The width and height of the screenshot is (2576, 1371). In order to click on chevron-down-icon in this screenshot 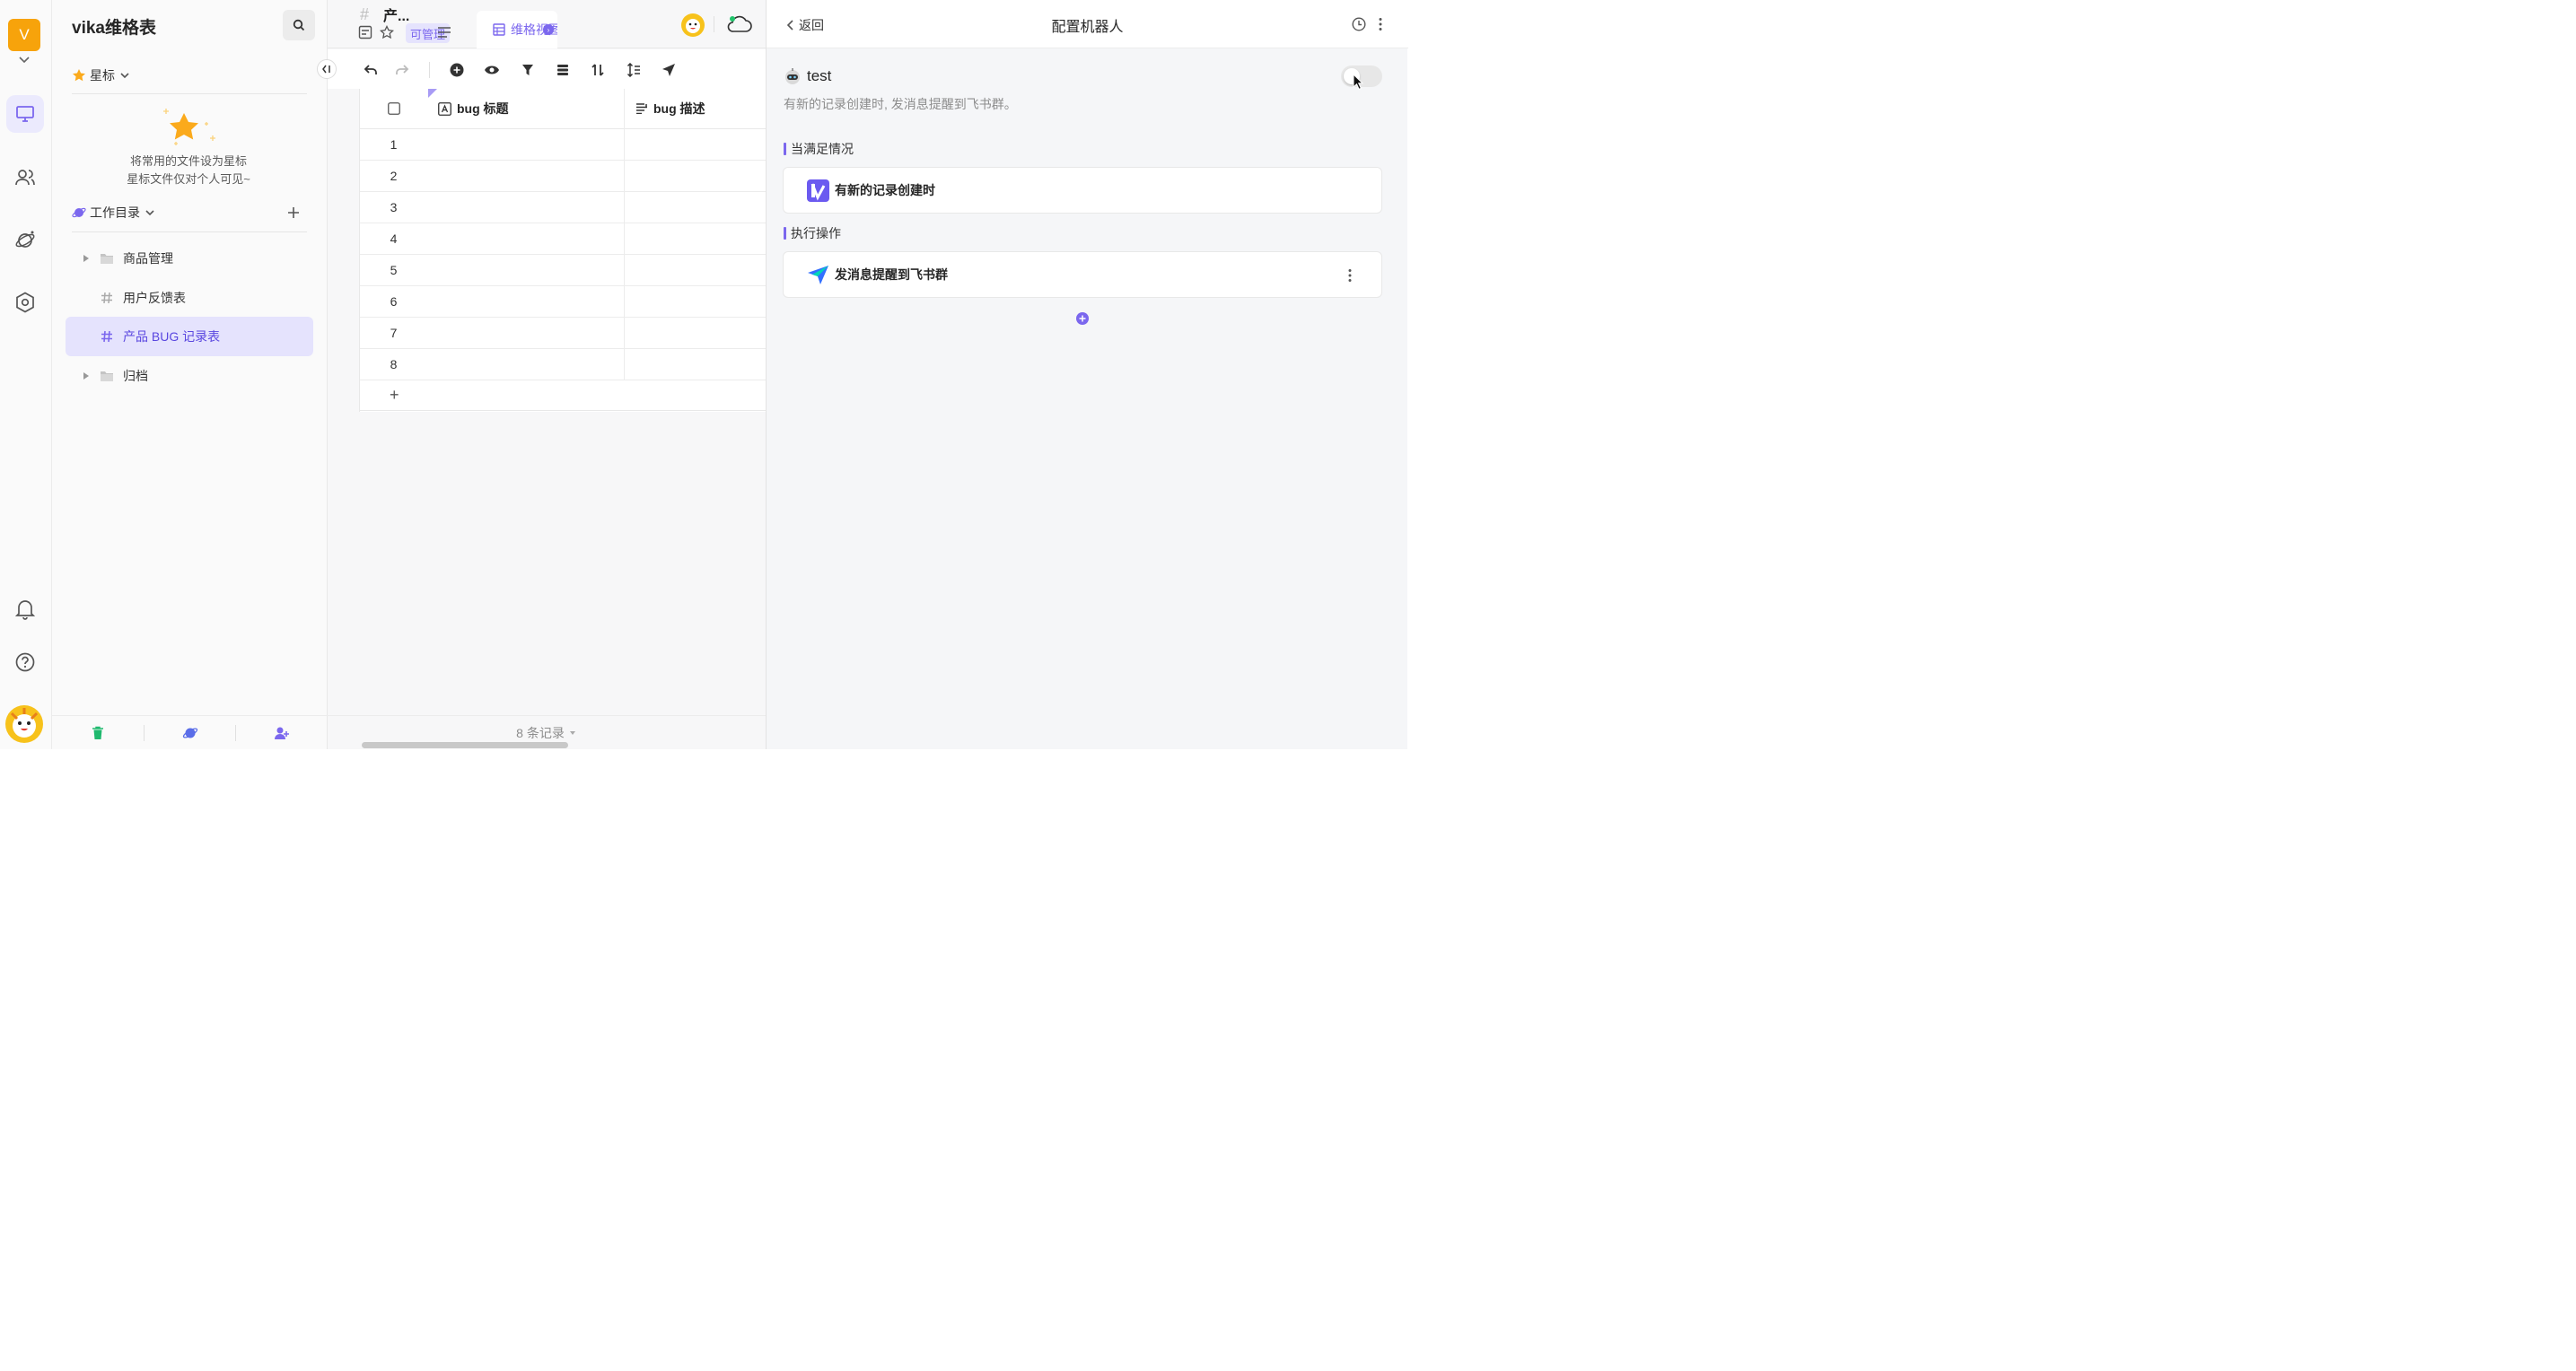, I will do `click(24, 60)`.